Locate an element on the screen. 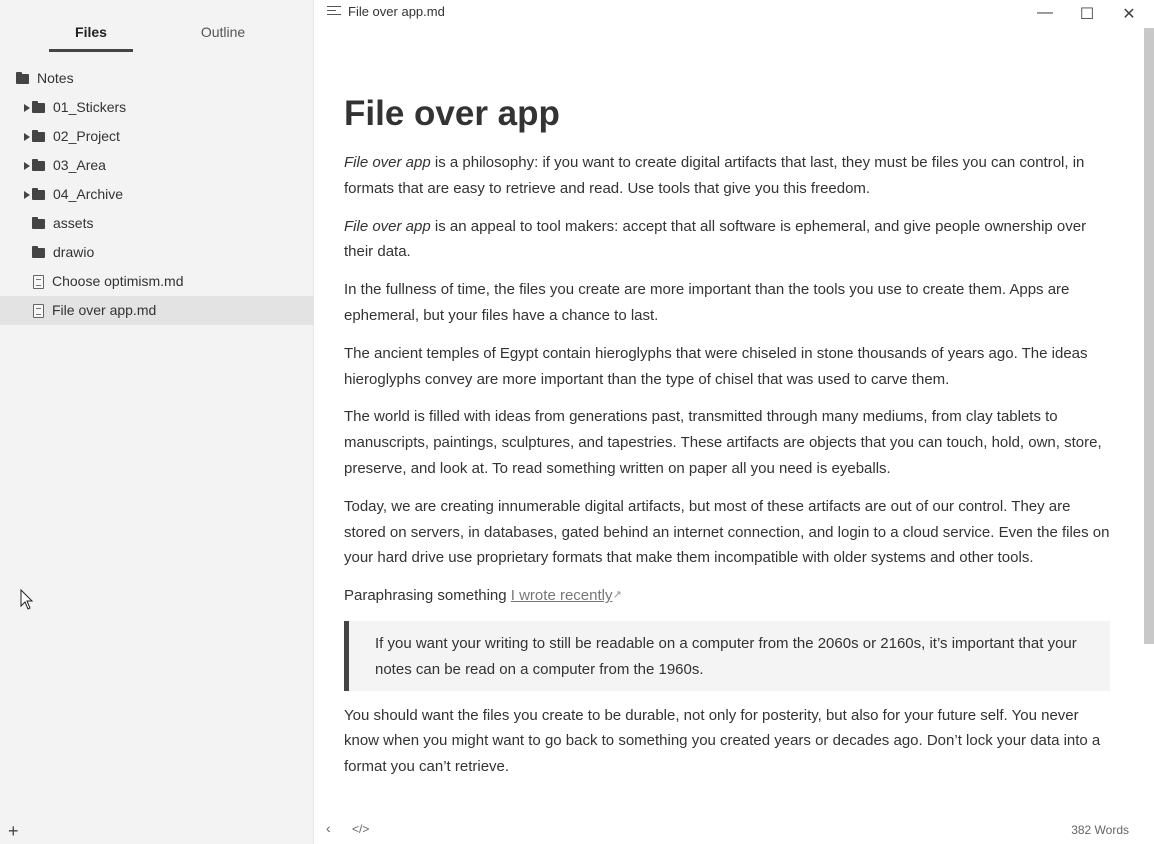 The height and width of the screenshot is (844, 1154). tree-item-02-project: 02_Project is located at coordinates (157, 136).